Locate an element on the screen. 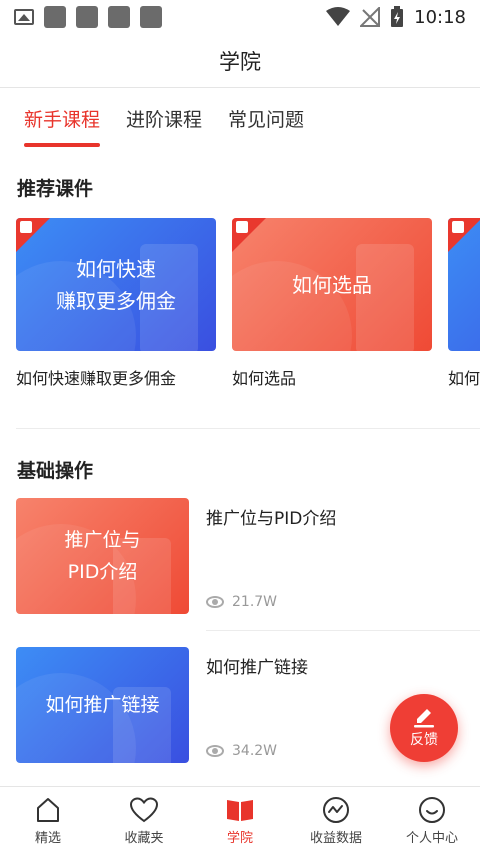 This screenshot has width=480, height=853. bottom-nav: 精选 收藏夹 学院 收益数据 个人中心 is located at coordinates (240, 819).